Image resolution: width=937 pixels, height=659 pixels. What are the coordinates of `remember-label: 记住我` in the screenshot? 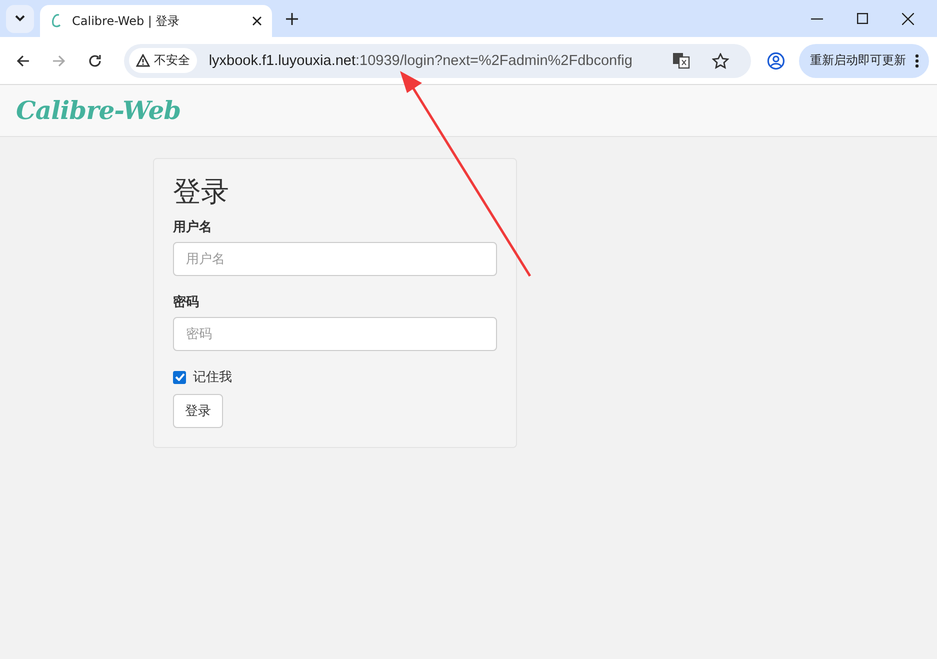 It's located at (212, 377).